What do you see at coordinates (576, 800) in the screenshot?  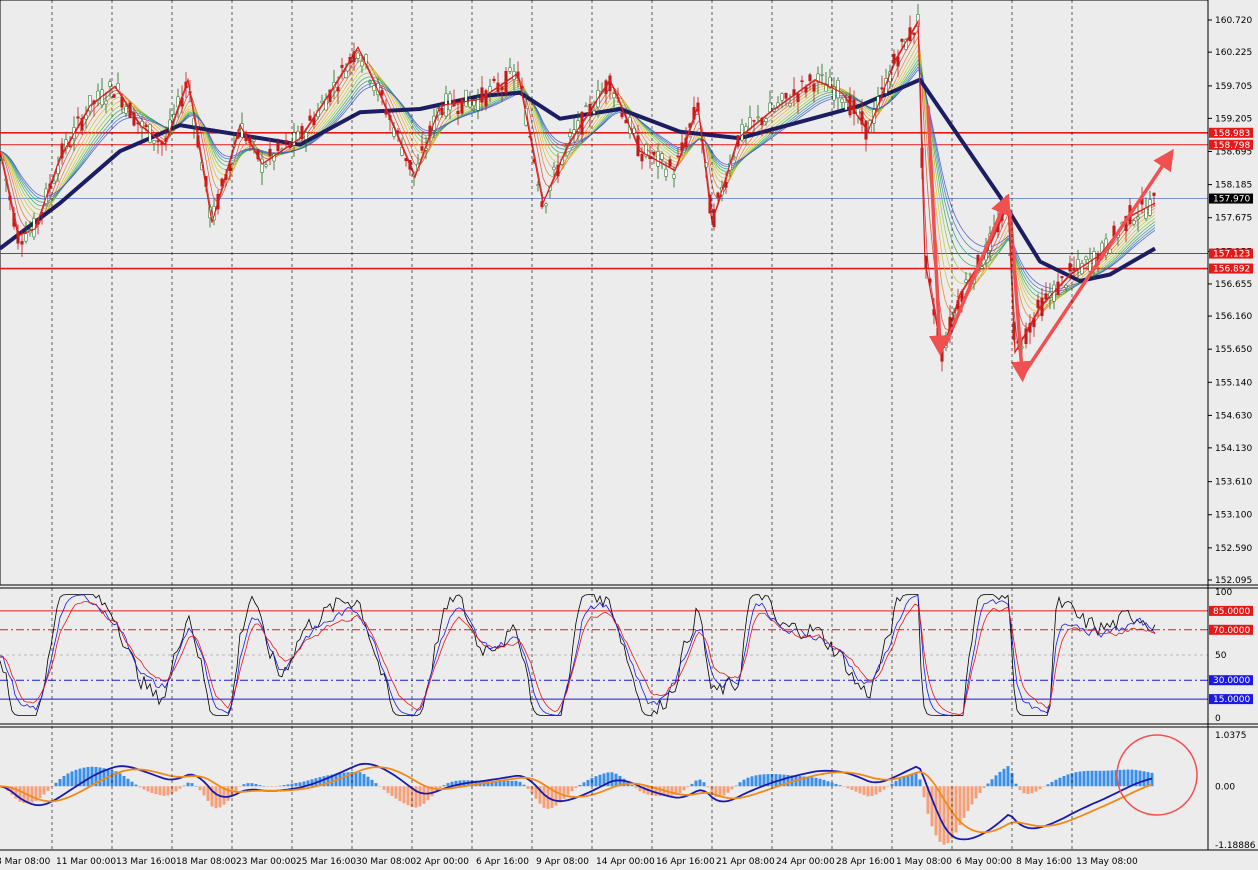 I see `signal-line` at bounding box center [576, 800].